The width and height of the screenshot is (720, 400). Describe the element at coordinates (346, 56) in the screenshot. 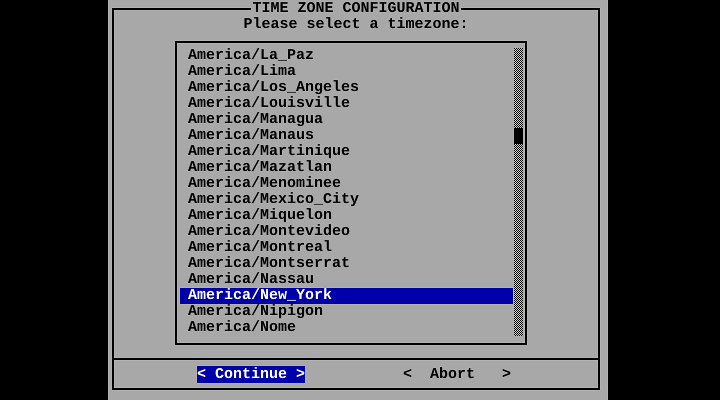

I see `list-item: America/La_Paz` at that location.